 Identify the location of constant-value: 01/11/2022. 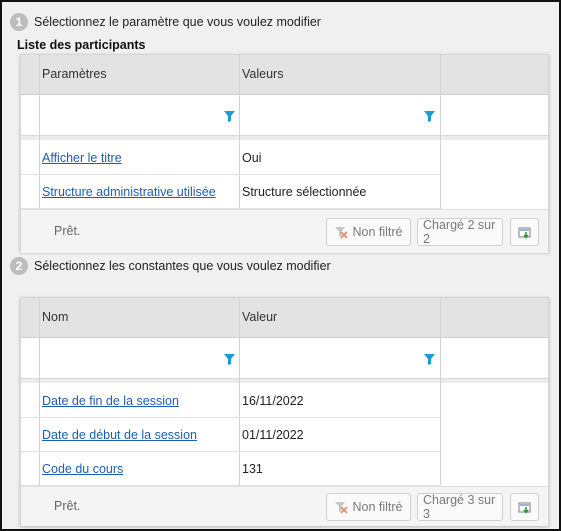
(273, 435).